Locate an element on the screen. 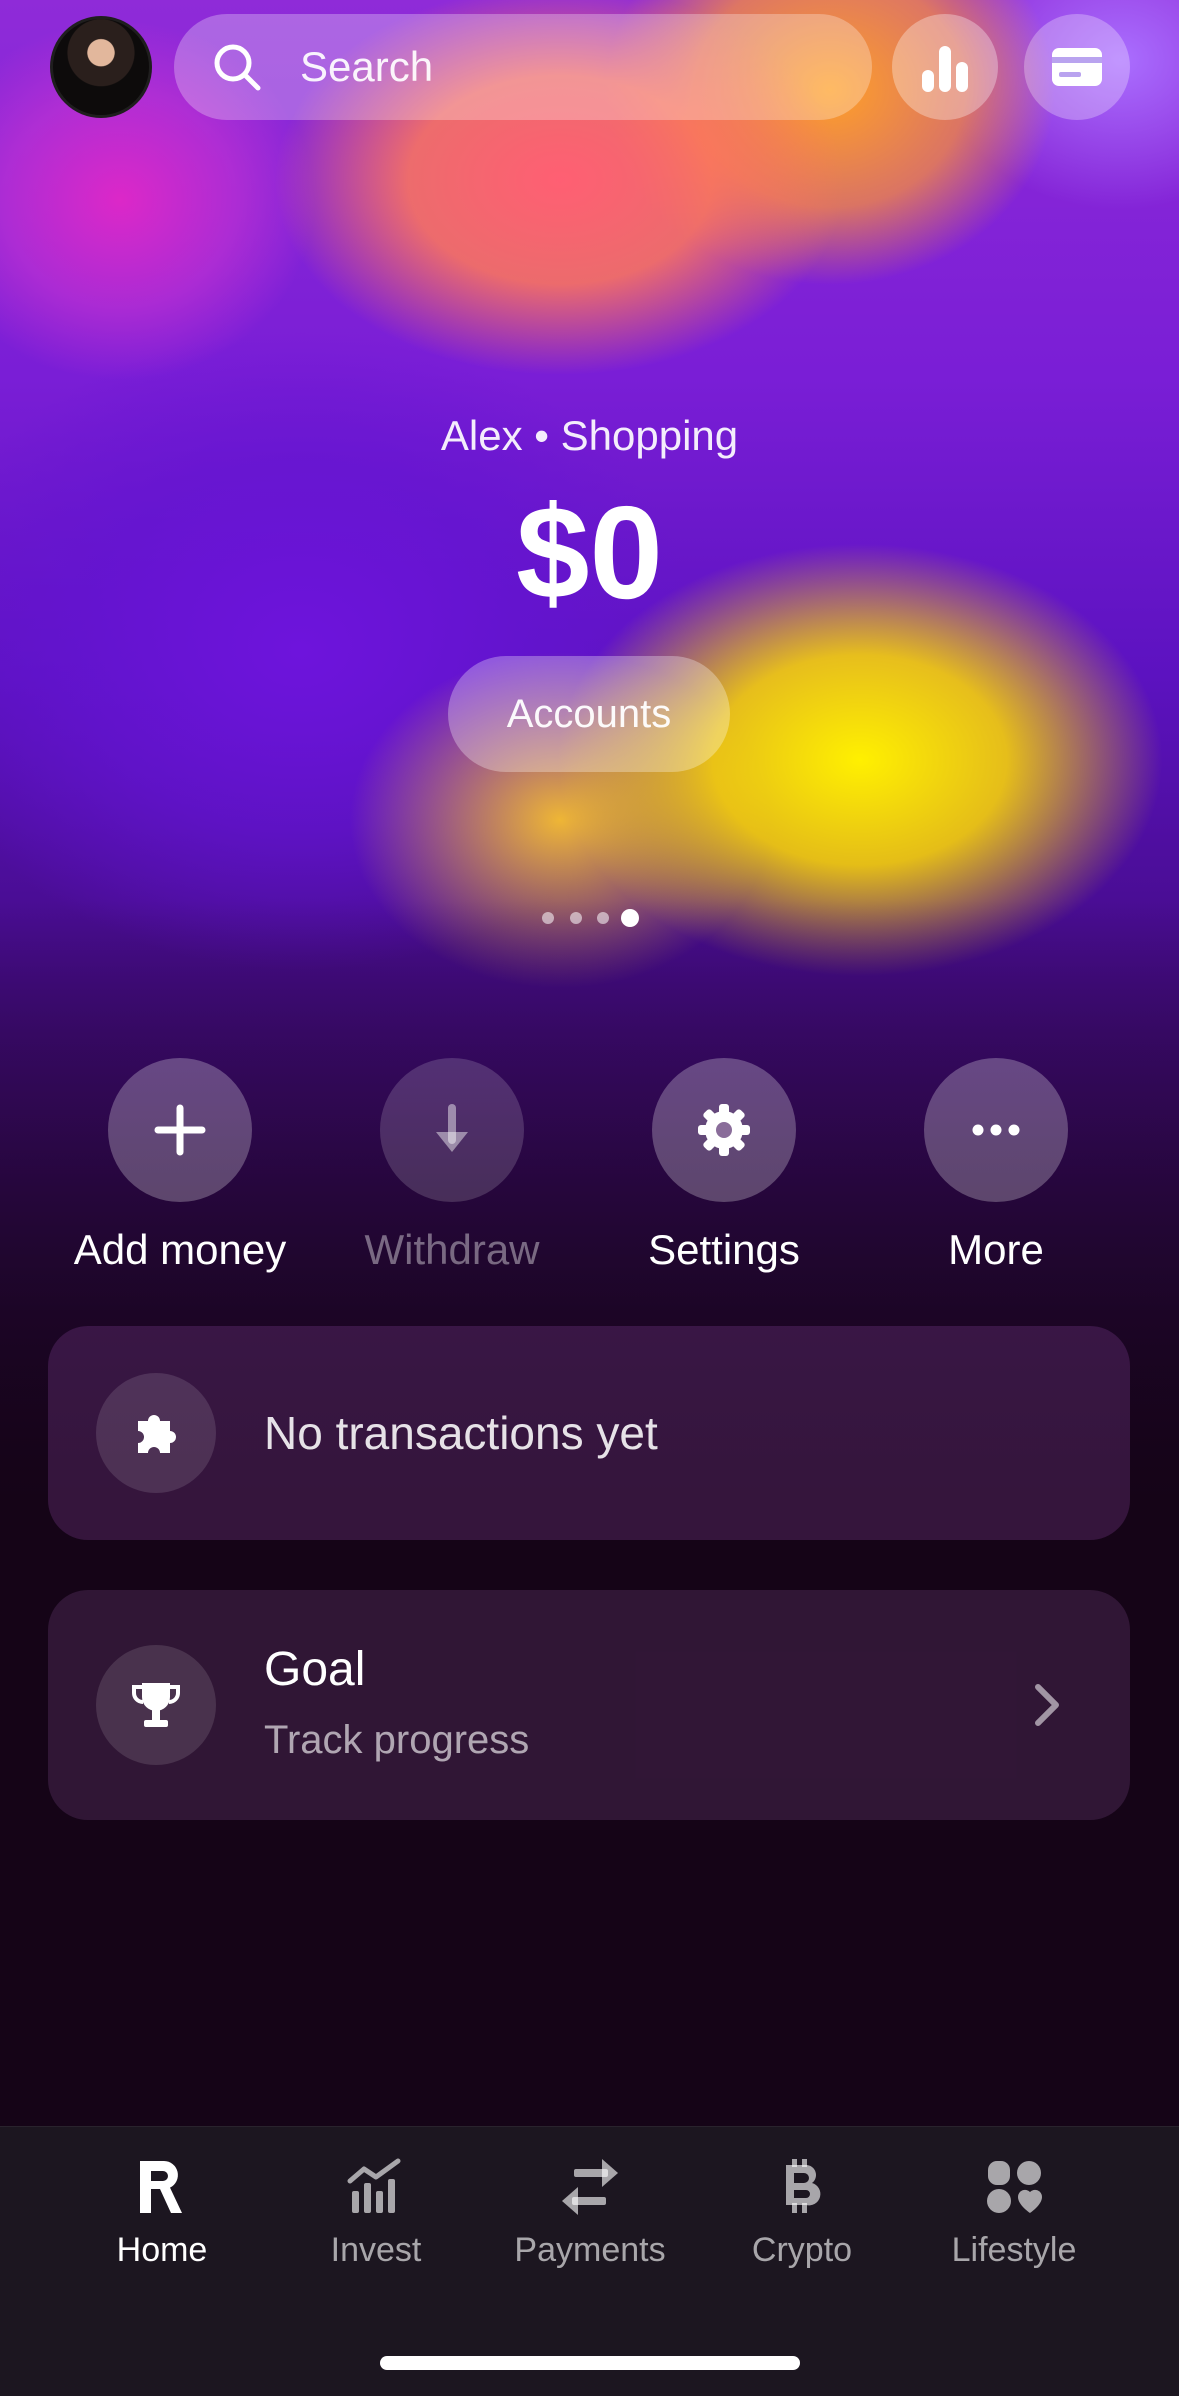 The width and height of the screenshot is (1179, 2396). settings-button: Settings is located at coordinates (724, 1173).